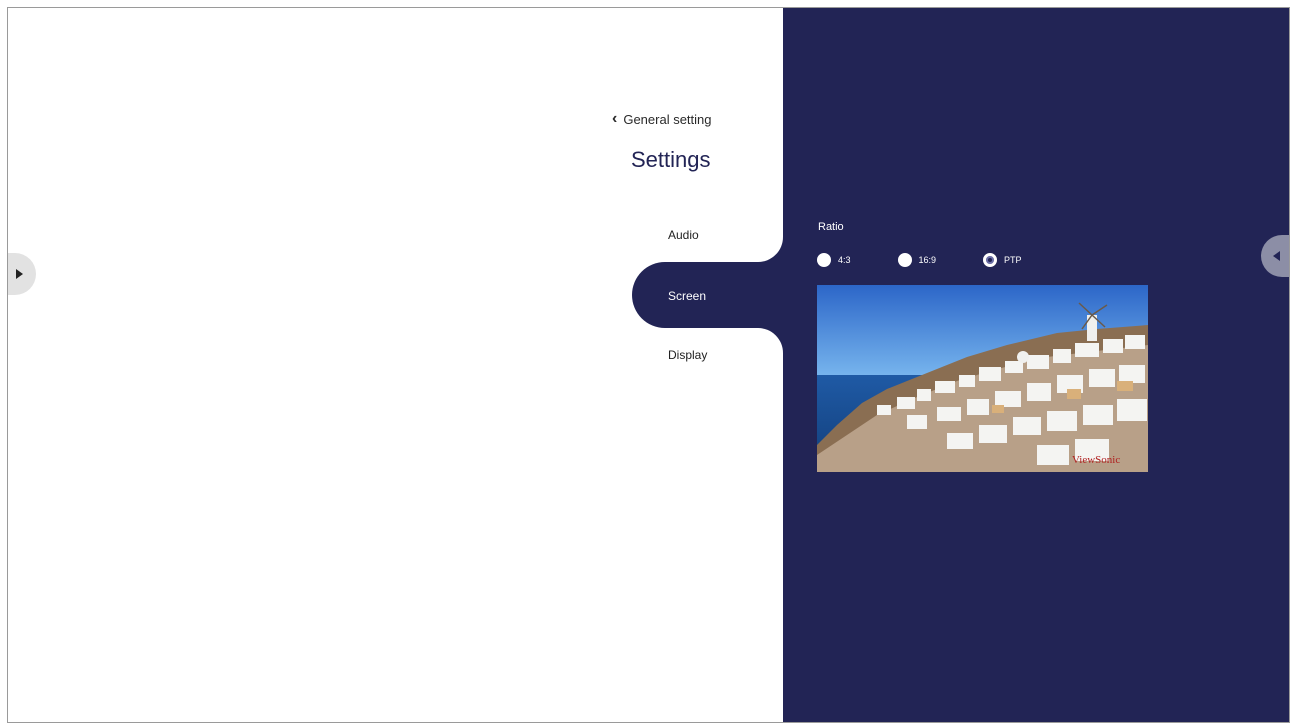 The image size is (1293, 726). What do you see at coordinates (667, 119) in the screenshot?
I see `back-label: General setting` at bounding box center [667, 119].